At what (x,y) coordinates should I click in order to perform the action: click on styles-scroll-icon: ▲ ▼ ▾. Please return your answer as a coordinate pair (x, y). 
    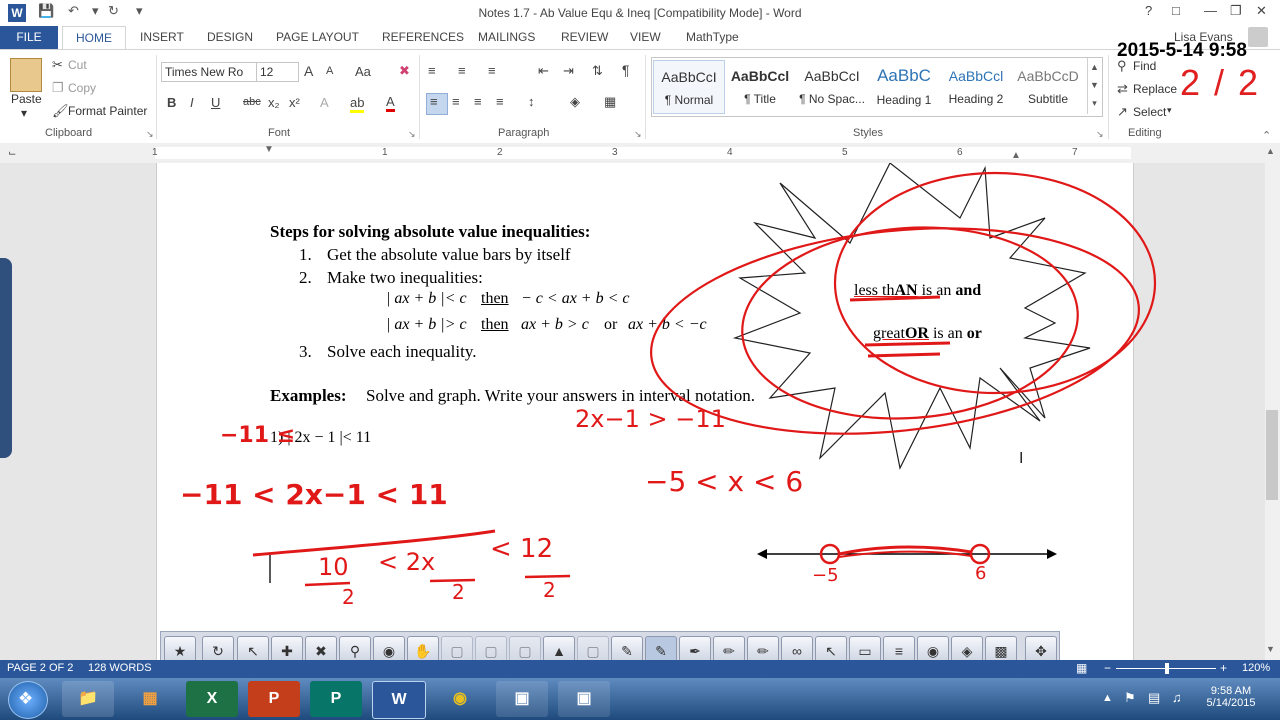
    Looking at the image, I should click on (1094, 86).